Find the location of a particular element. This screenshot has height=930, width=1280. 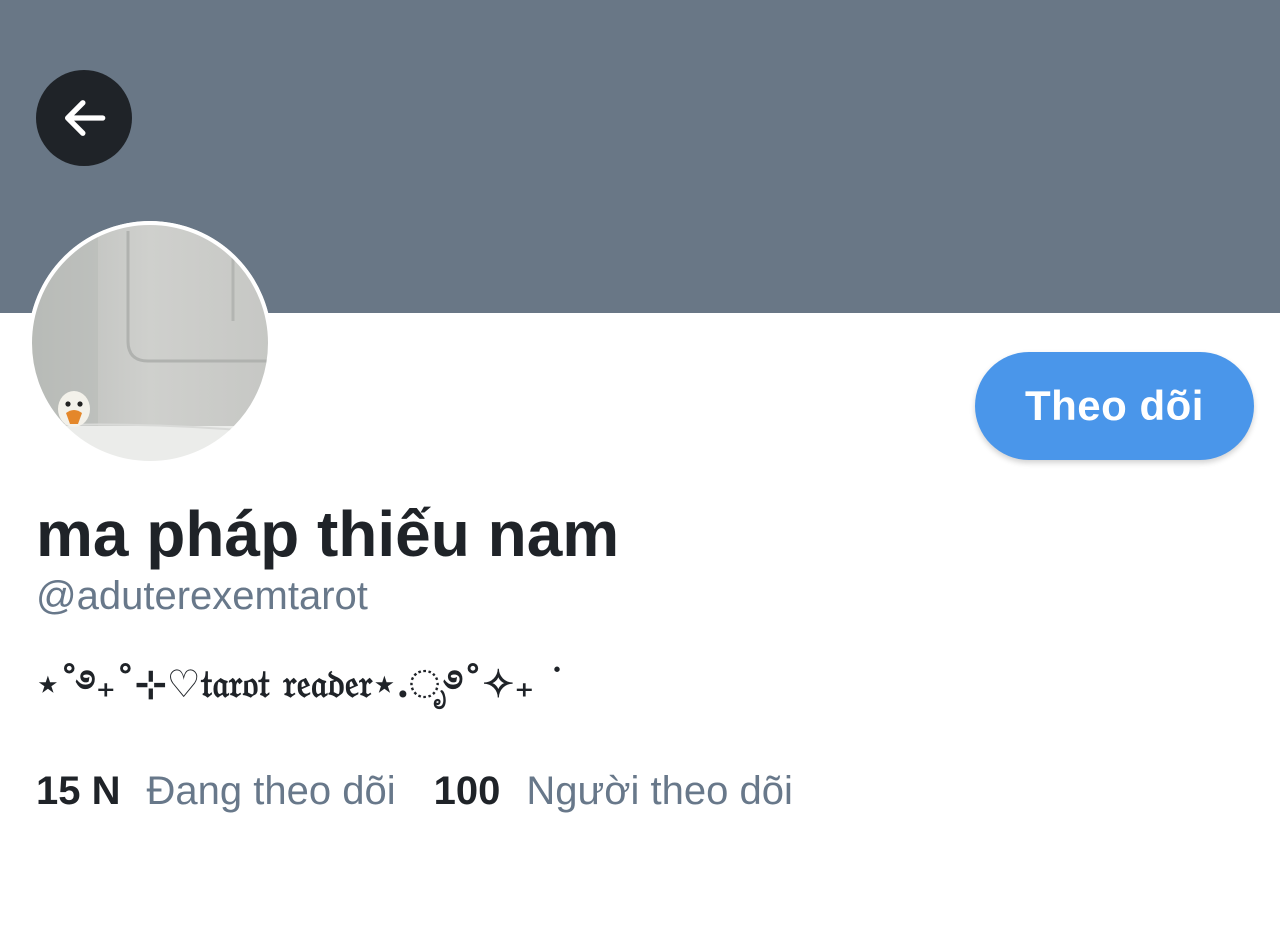

following-label: Đang theo dõi is located at coordinates (271, 791).